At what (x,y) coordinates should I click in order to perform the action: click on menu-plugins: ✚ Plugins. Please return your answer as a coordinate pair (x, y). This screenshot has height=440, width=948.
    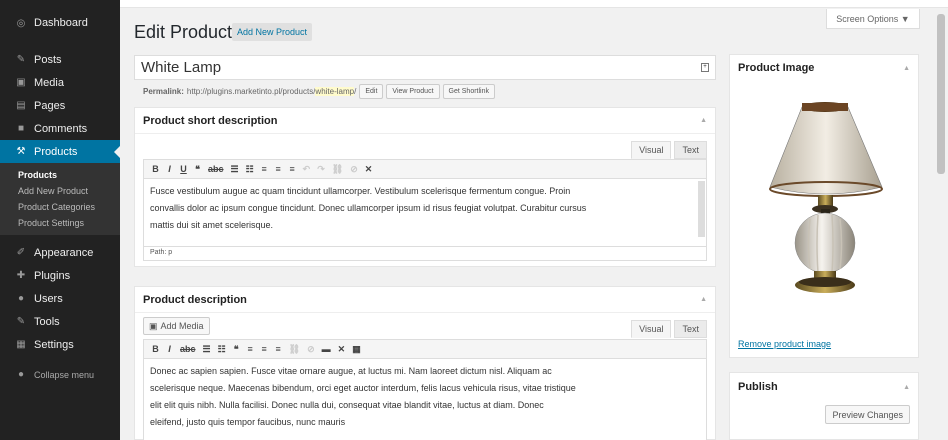
    Looking at the image, I should click on (60, 275).